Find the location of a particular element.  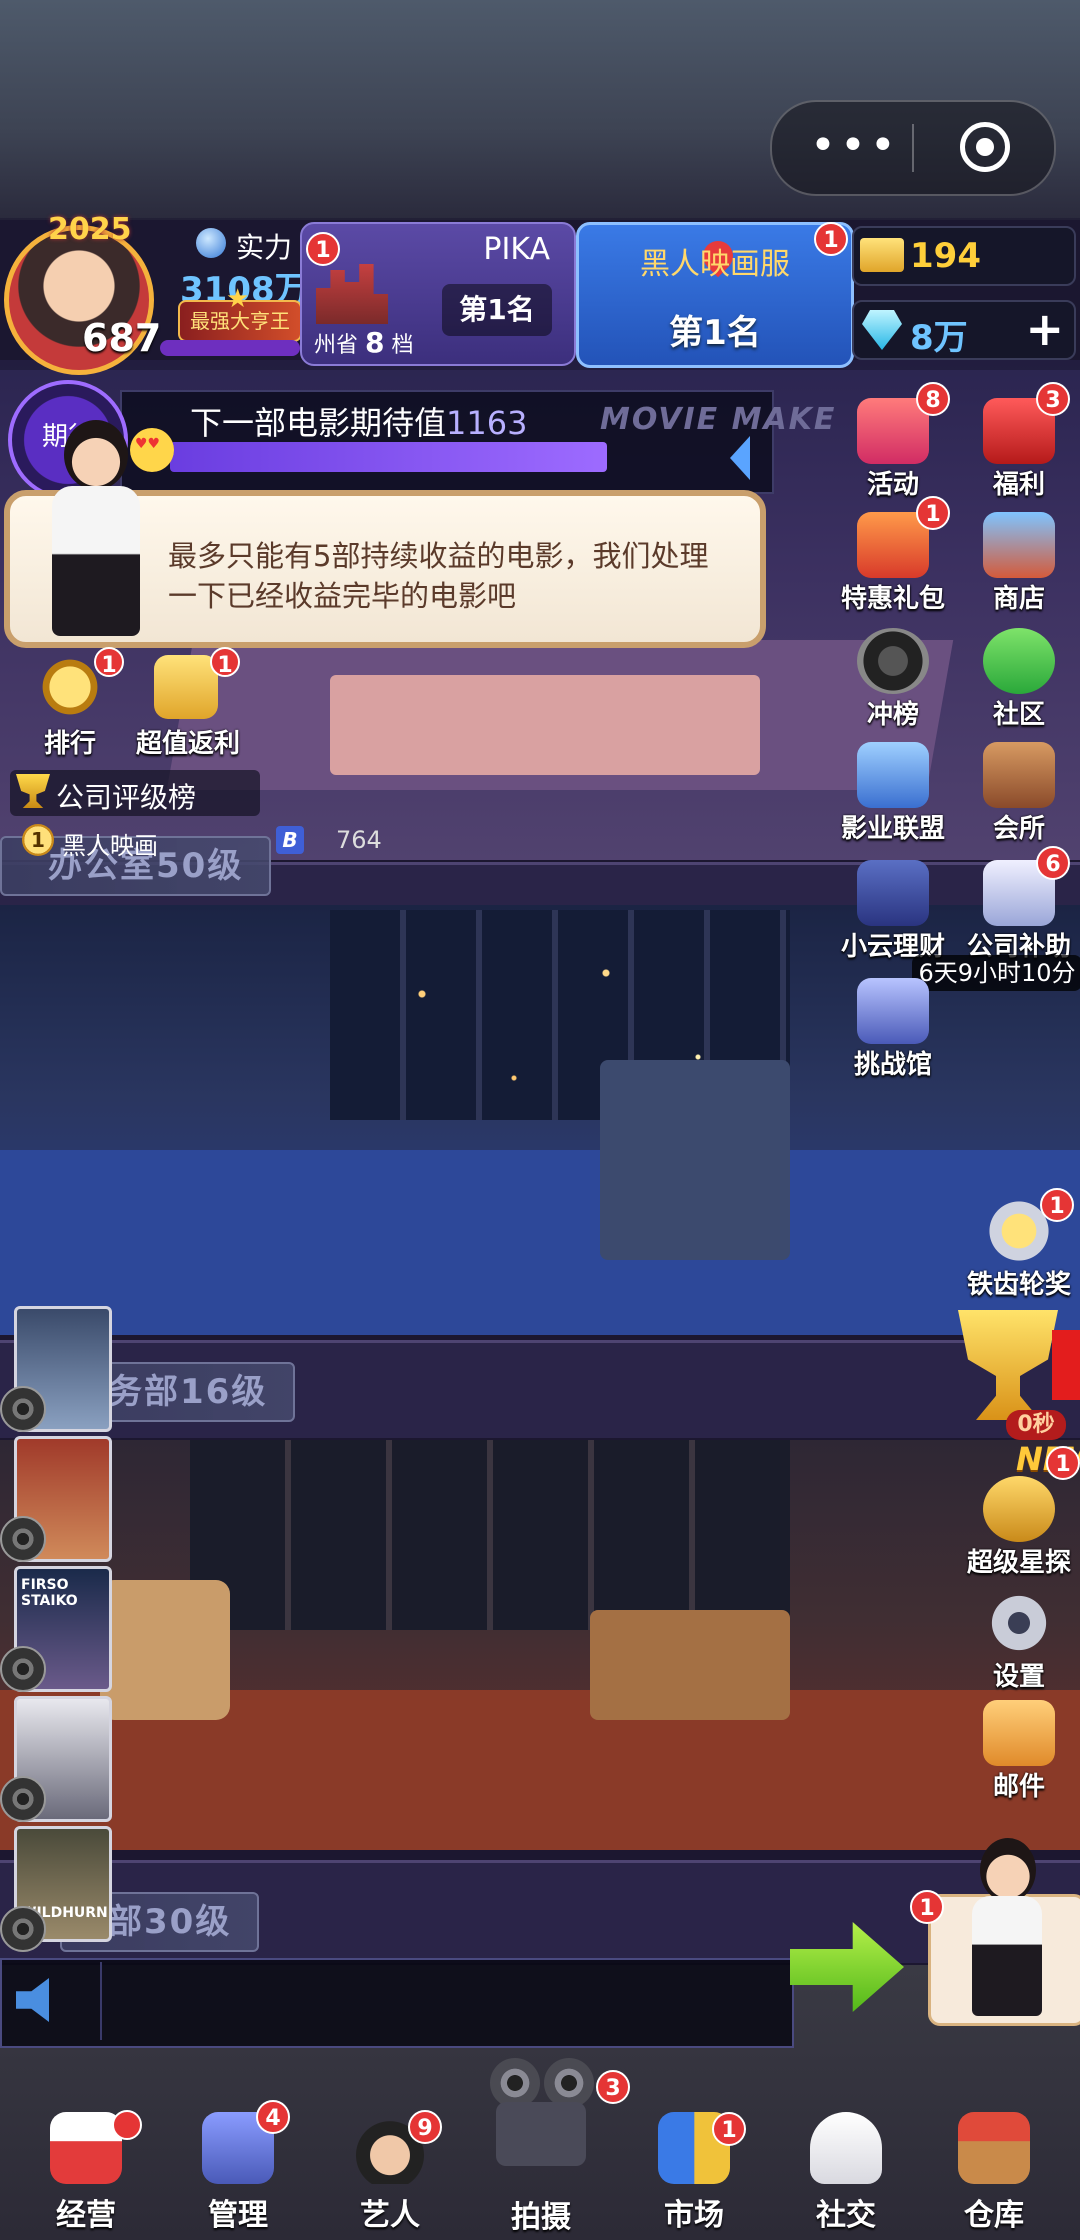

region-tier: 州省 8 档 is located at coordinates (364, 342).